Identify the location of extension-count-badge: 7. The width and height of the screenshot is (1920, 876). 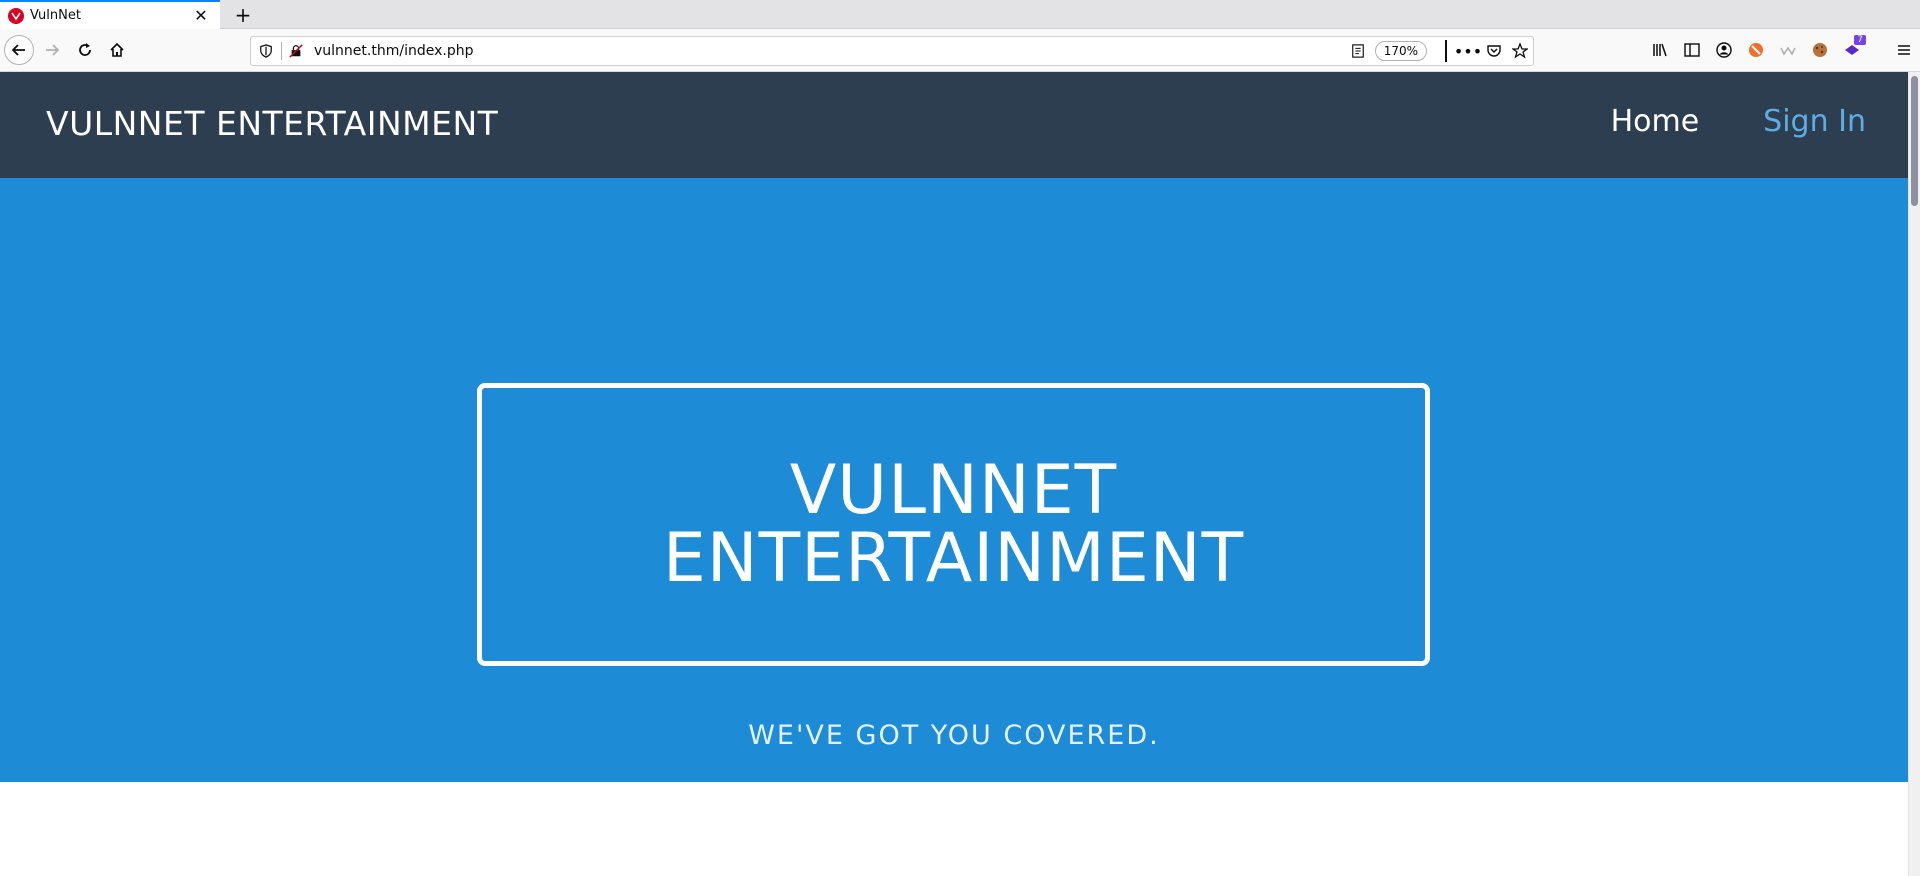
(1860, 40).